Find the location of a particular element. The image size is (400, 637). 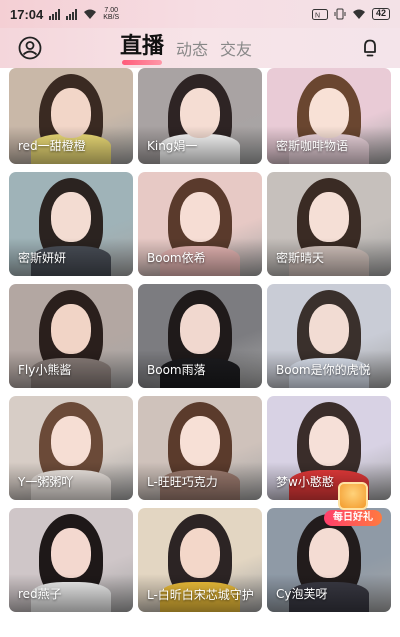

bell-icon is located at coordinates (370, 48).